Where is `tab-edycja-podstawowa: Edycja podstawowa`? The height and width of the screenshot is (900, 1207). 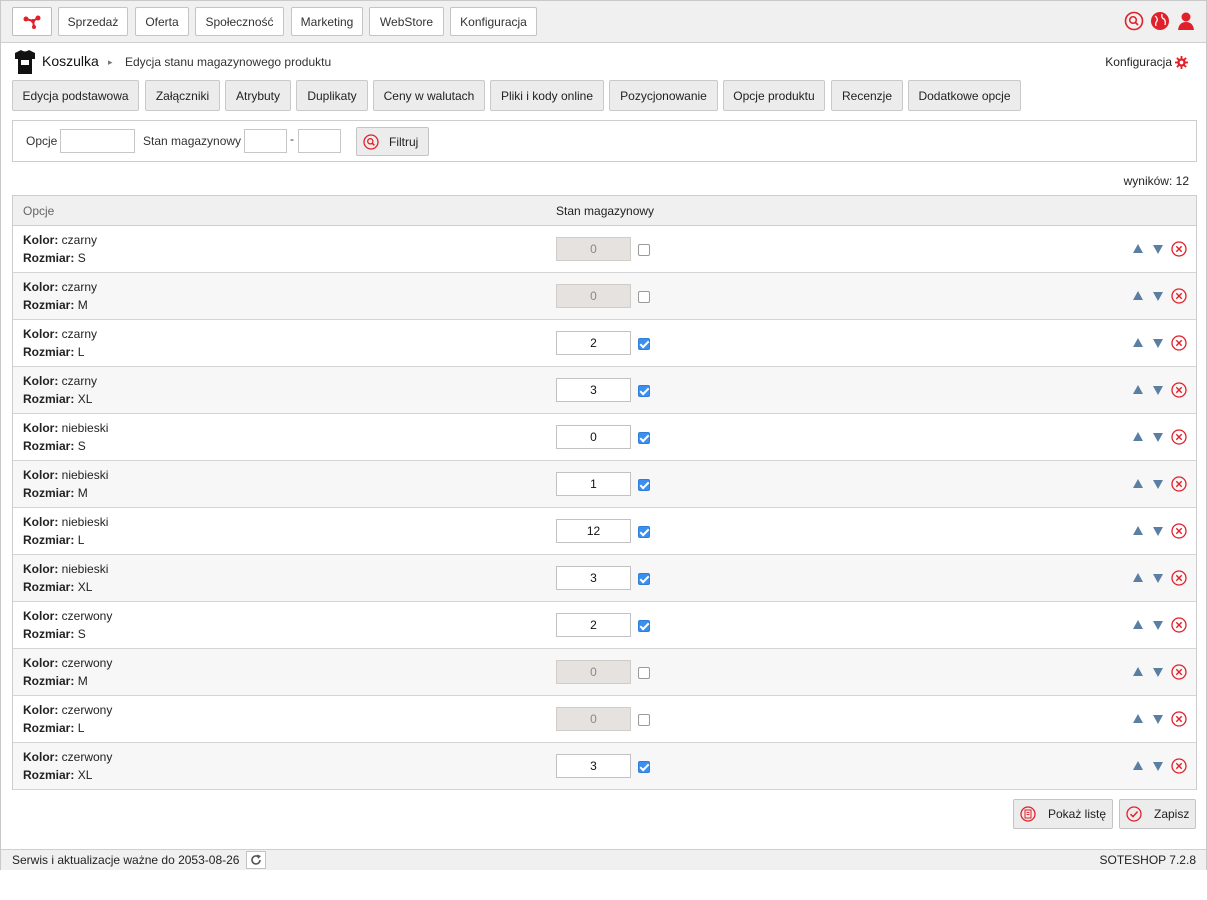
tab-edycja-podstawowa: Edycja podstawowa is located at coordinates (75, 95).